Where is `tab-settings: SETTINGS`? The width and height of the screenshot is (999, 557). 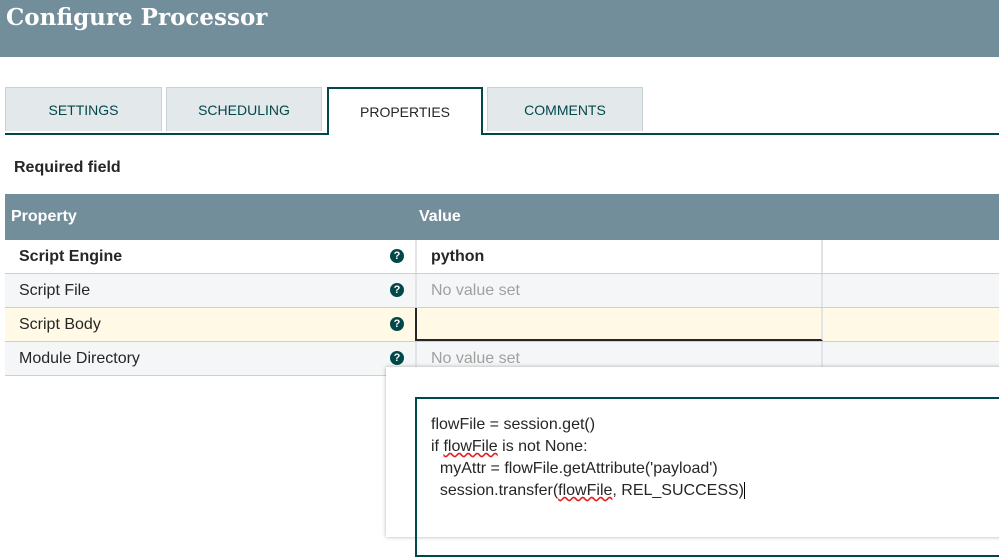
tab-settings: SETTINGS is located at coordinates (83, 109).